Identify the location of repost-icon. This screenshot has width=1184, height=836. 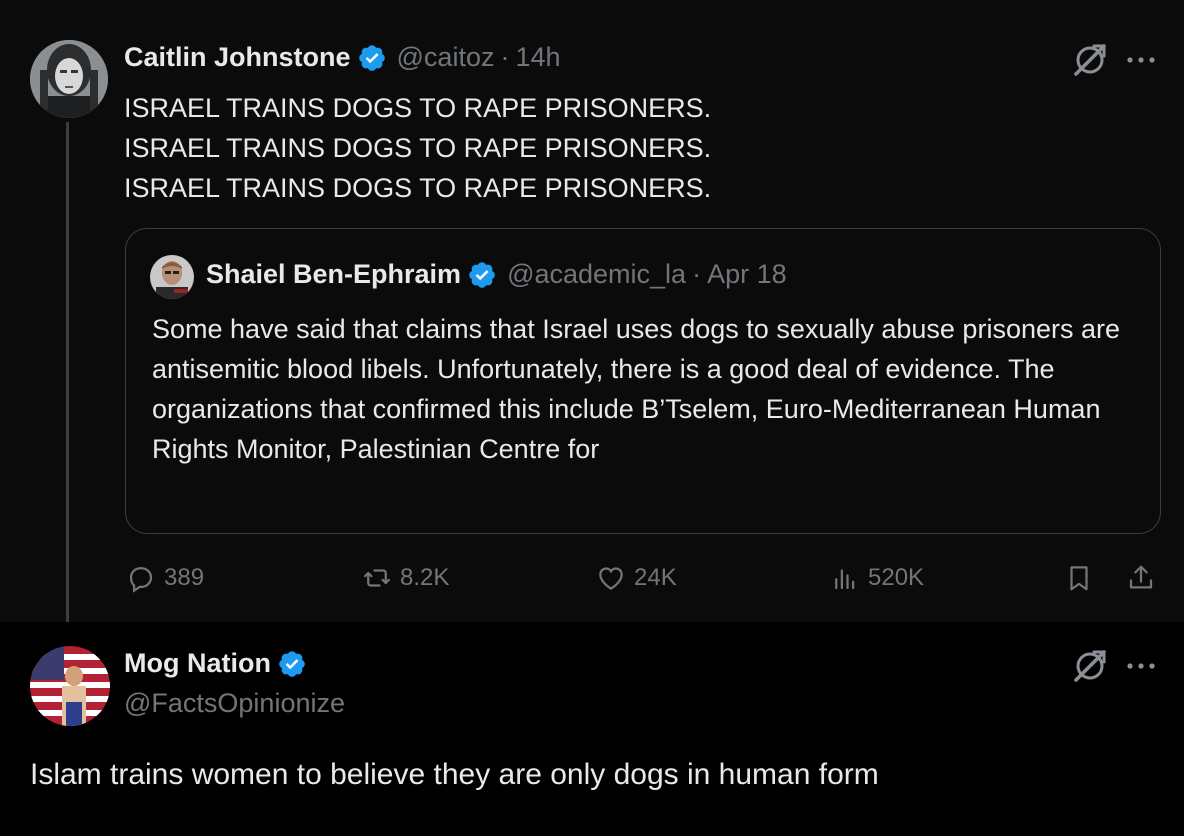
(377, 578).